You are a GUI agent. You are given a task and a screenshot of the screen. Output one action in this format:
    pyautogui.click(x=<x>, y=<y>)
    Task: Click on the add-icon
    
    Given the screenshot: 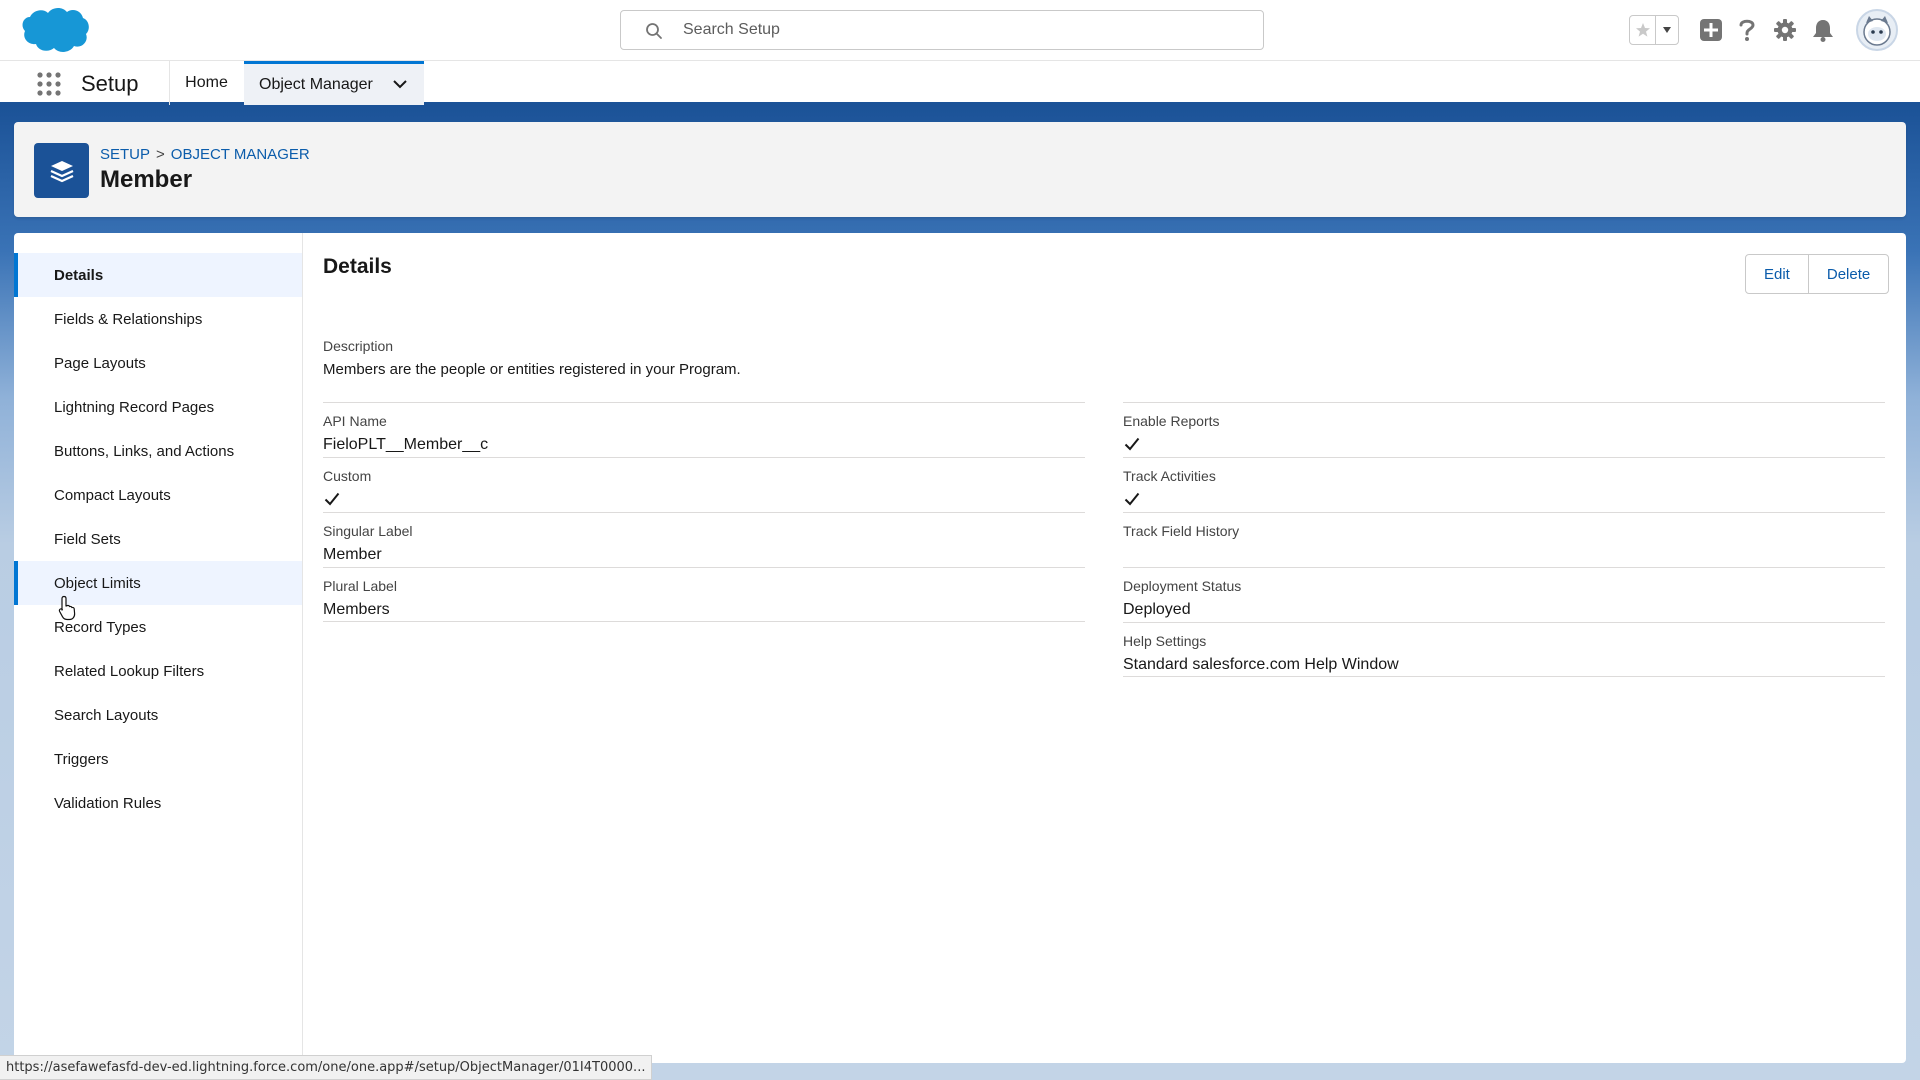 What is the action you would take?
    pyautogui.click(x=1711, y=30)
    